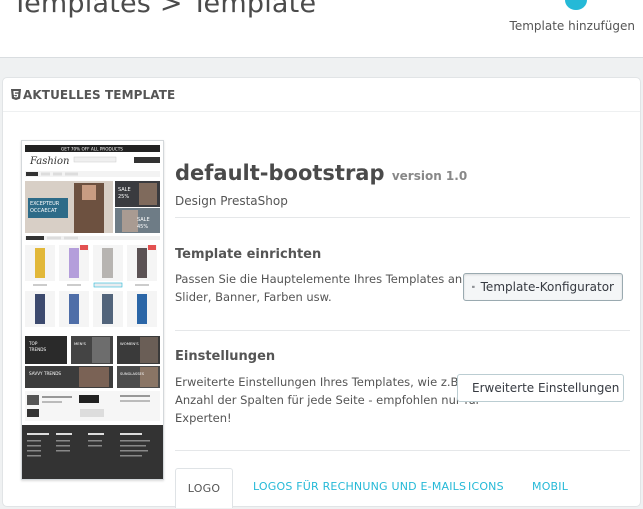 The image size is (643, 509). I want to click on template-name: default-bootstrap version 1.0, so click(321, 173).